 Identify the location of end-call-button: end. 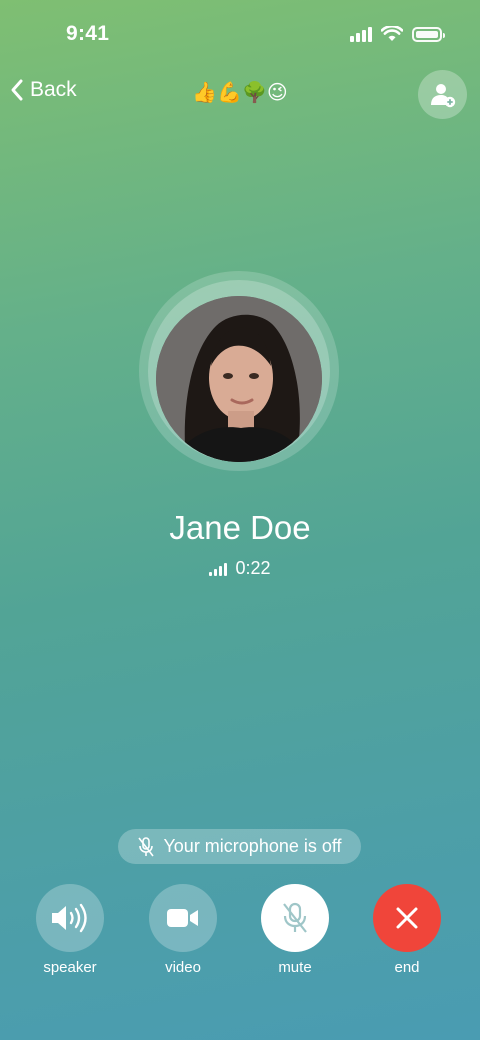
(407, 930).